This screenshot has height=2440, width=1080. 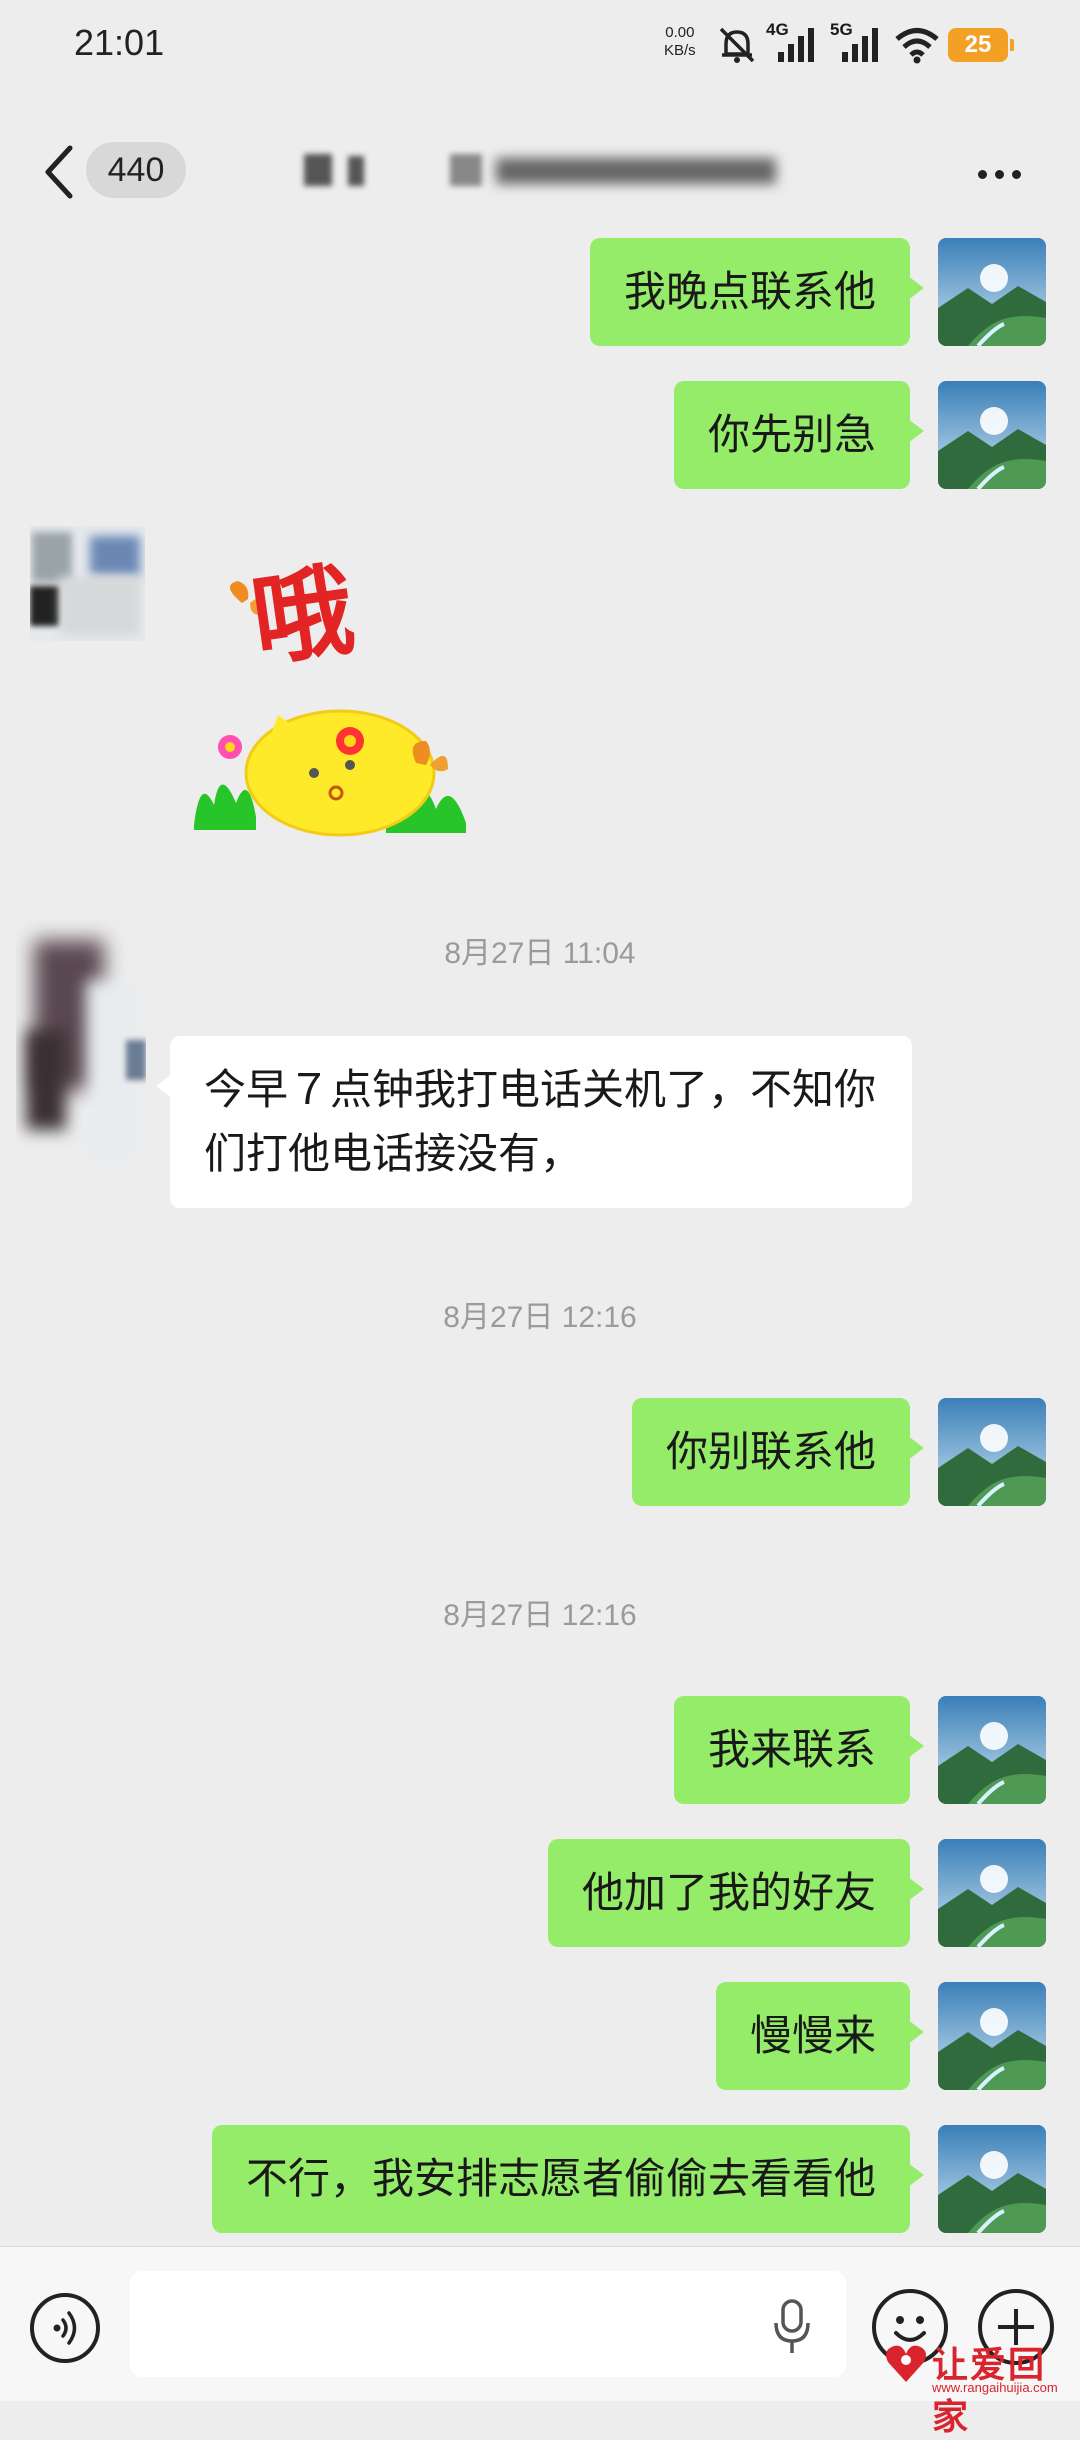 I want to click on status-bar: 21:01 0.00 KB/s 4G 5G 25, so click(x=540, y=45).